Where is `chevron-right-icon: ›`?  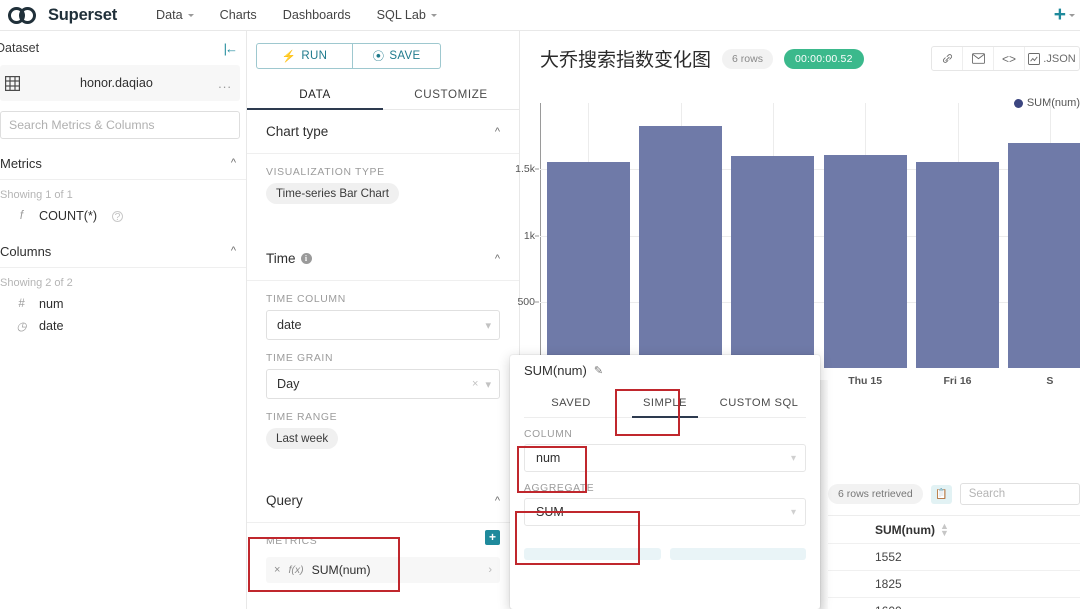 chevron-right-icon: › is located at coordinates (490, 570).